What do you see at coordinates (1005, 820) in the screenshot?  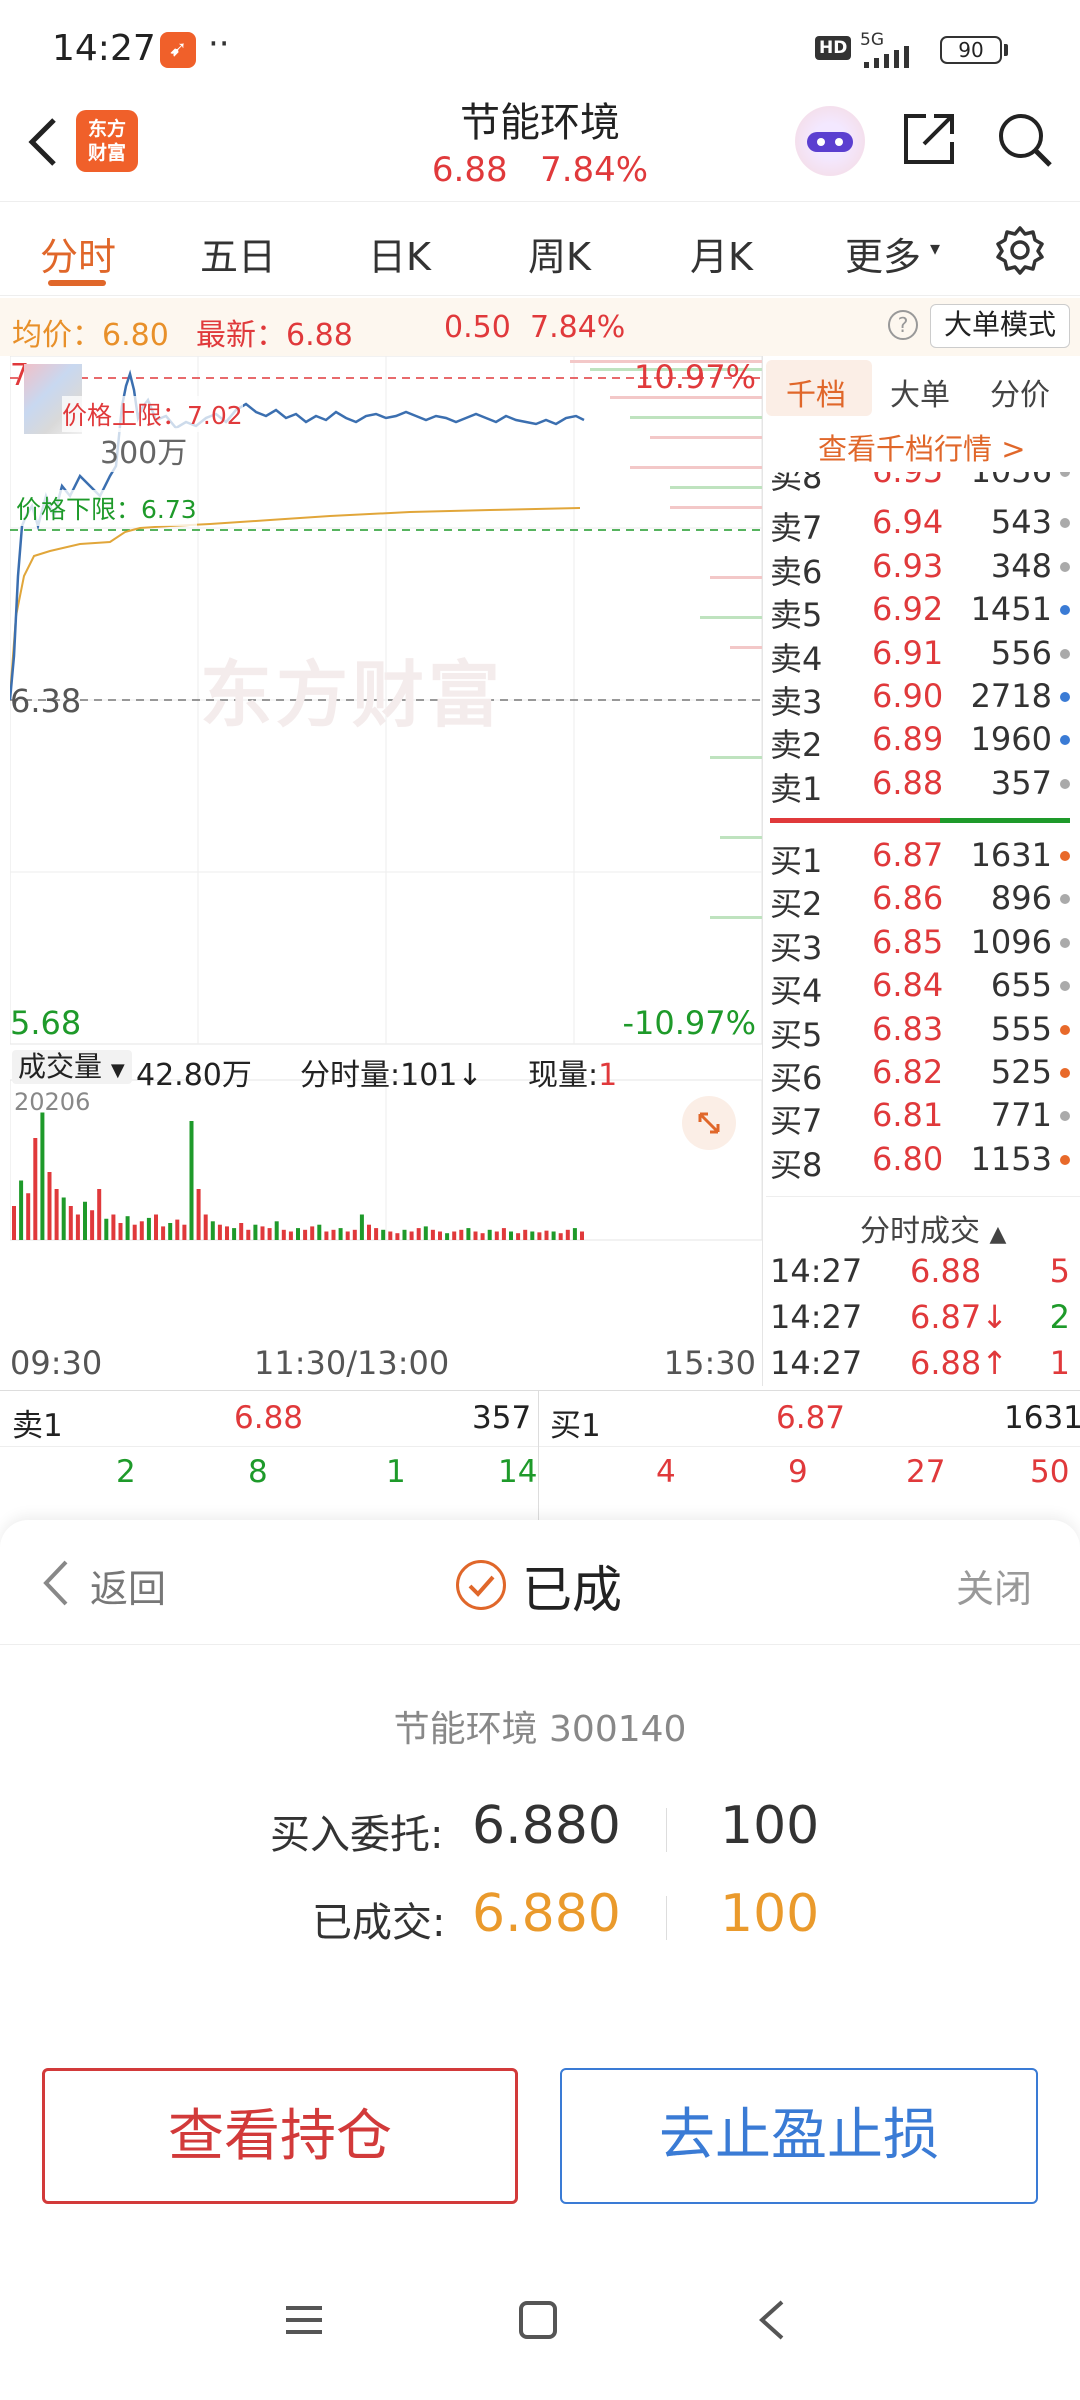 I see `buy-pressure-bar` at bounding box center [1005, 820].